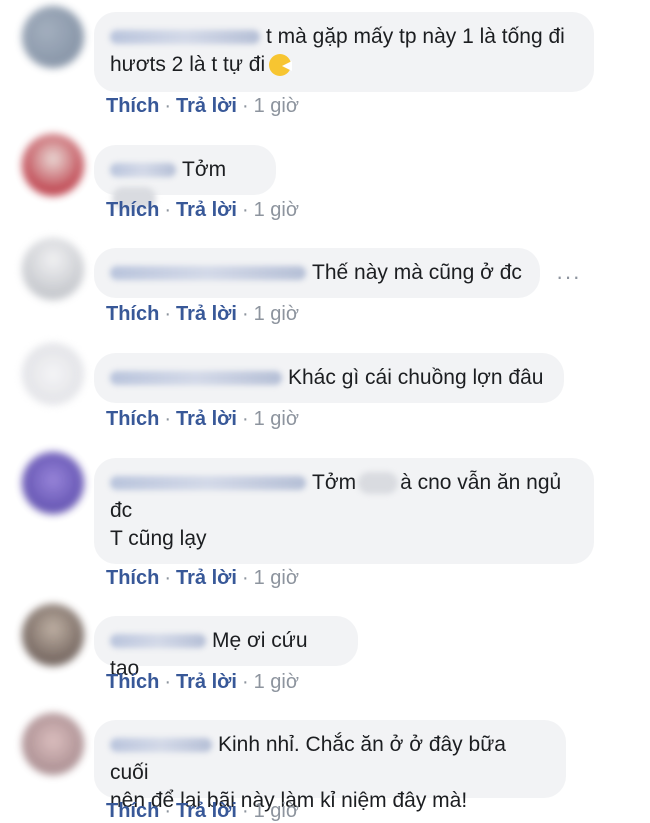 This screenshot has height=823, width=650. I want to click on comment-bubble: Tởm à cno vẫn ăn ngủ đc T cũng lạy, so click(344, 511).